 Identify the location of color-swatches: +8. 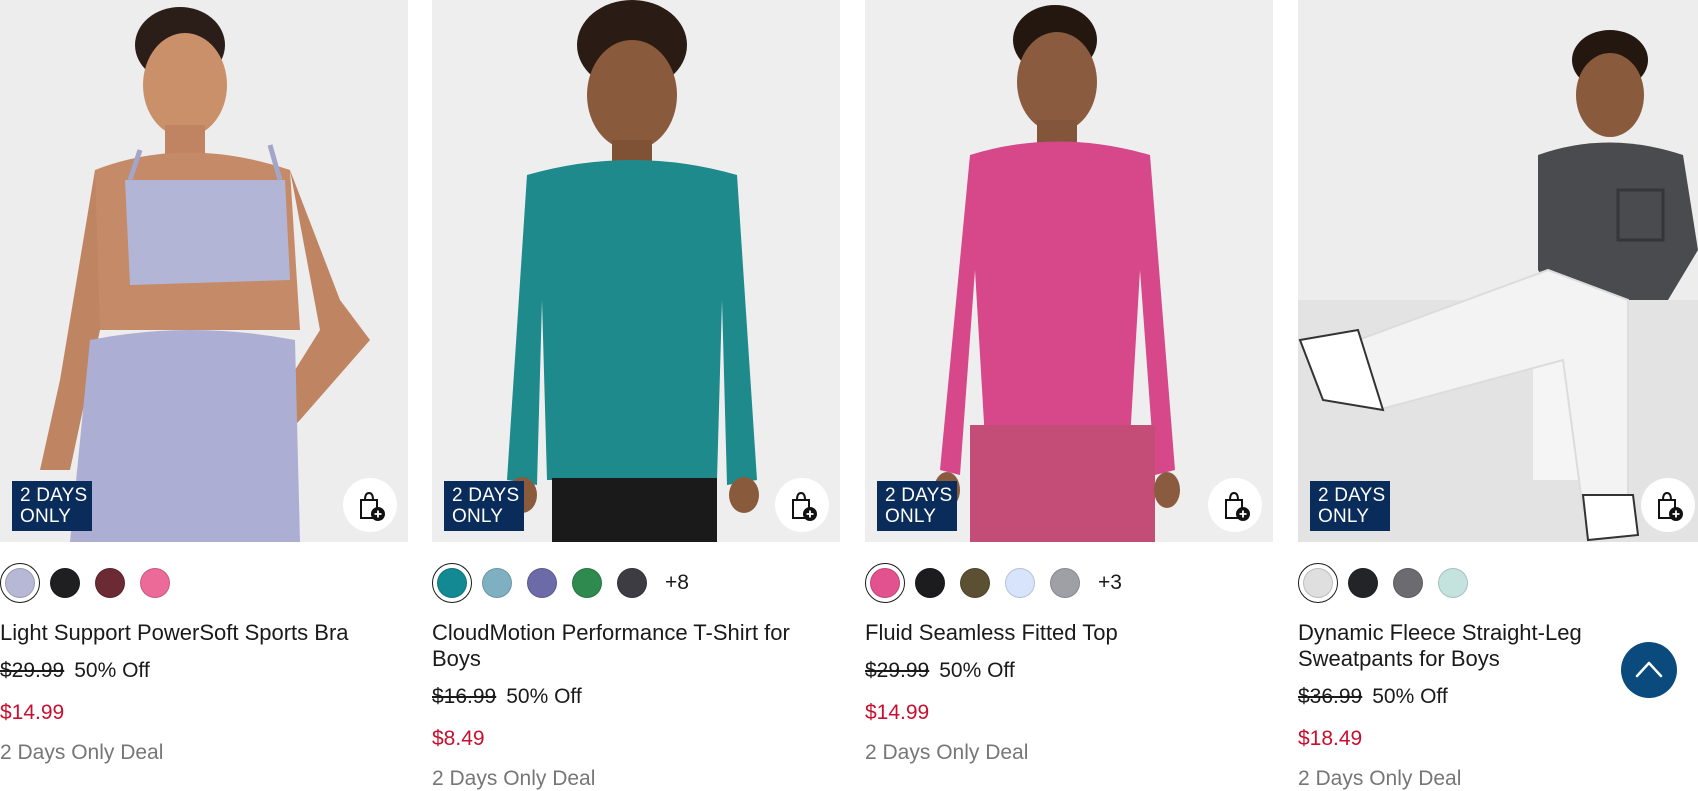
(560, 583).